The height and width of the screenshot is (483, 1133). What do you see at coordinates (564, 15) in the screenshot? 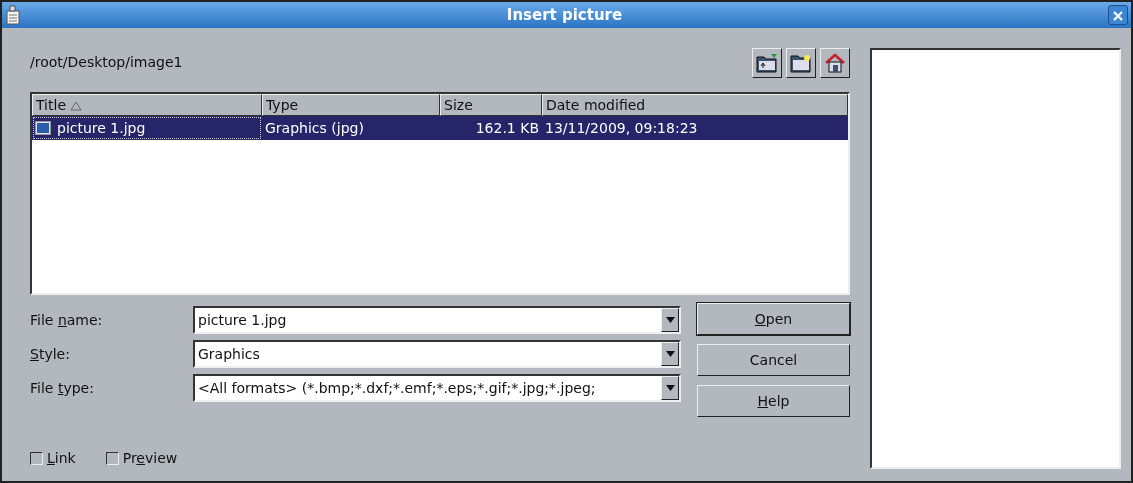
I see `window-title: Insert picture` at bounding box center [564, 15].